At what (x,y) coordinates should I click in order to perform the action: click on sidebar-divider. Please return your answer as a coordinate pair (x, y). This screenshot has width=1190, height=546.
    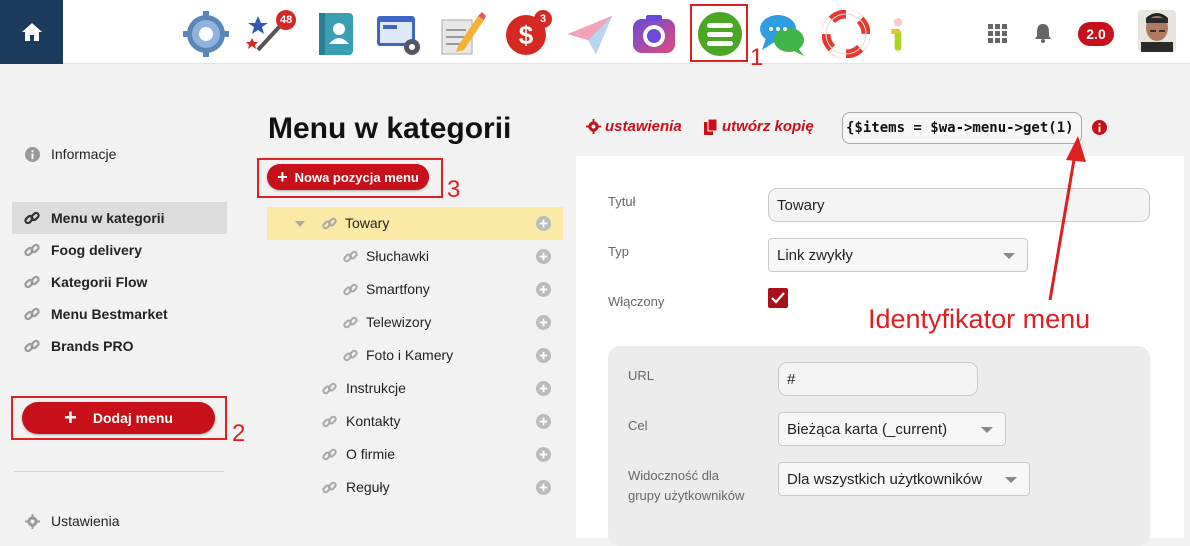
    Looking at the image, I should click on (119, 471).